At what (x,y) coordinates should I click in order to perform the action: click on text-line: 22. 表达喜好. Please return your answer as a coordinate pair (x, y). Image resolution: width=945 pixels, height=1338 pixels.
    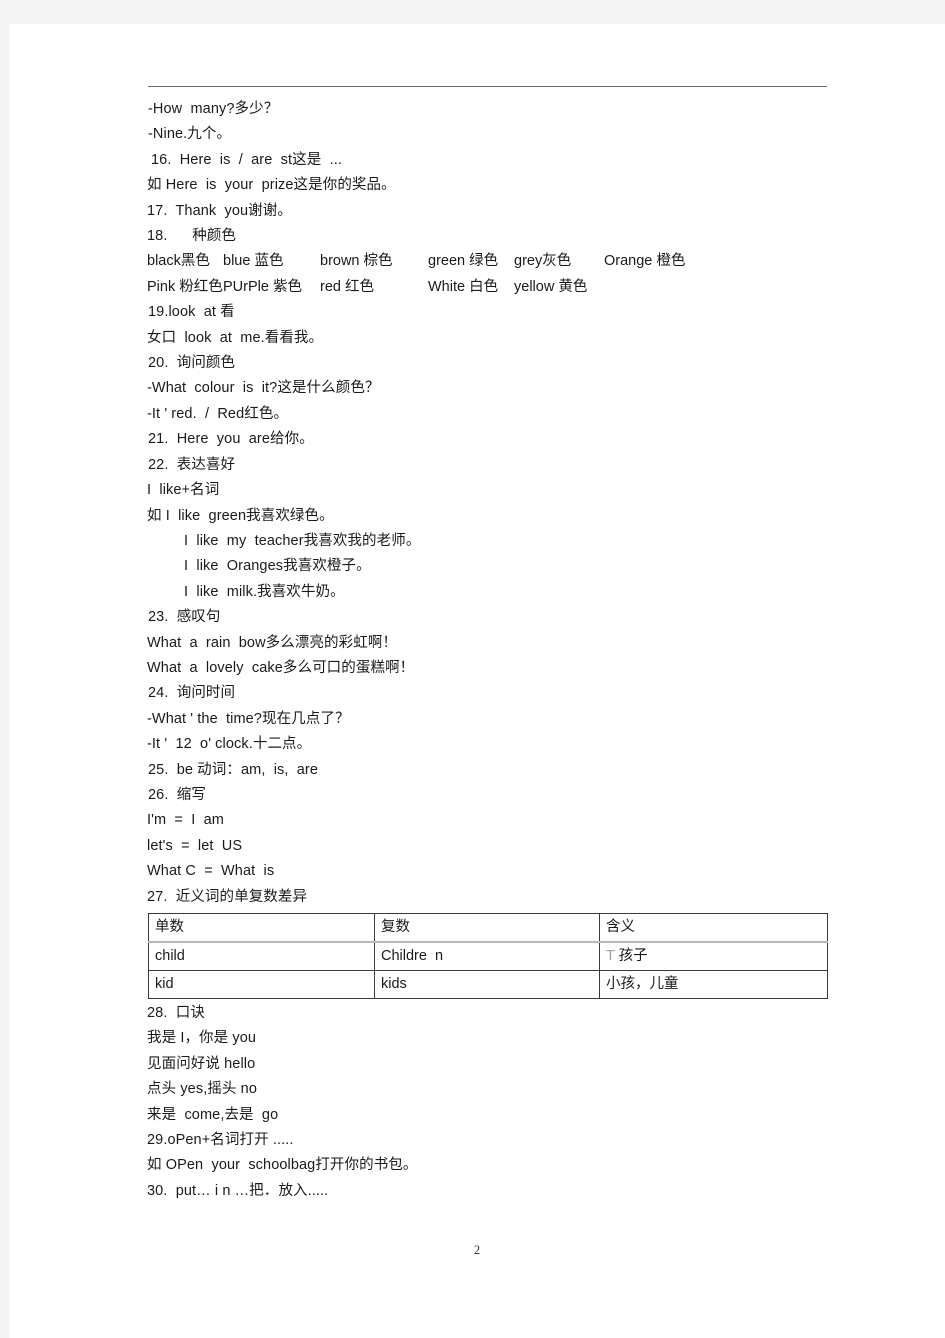
    Looking at the image, I should click on (192, 464).